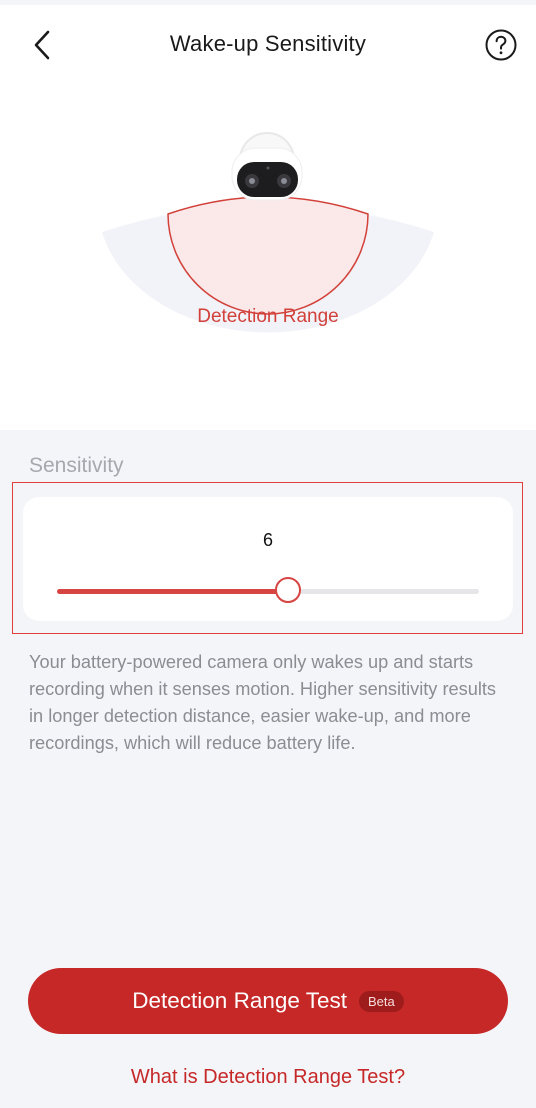 The image size is (536, 1108). I want to click on page-title: Wake-up Sensitivity, so click(268, 43).